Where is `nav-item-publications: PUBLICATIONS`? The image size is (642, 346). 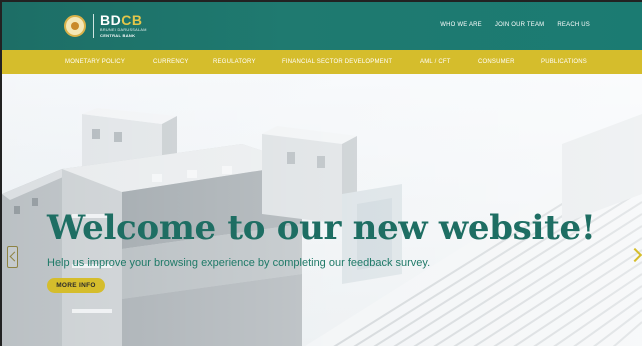
nav-item-publications: PUBLICATIONS is located at coordinates (564, 62).